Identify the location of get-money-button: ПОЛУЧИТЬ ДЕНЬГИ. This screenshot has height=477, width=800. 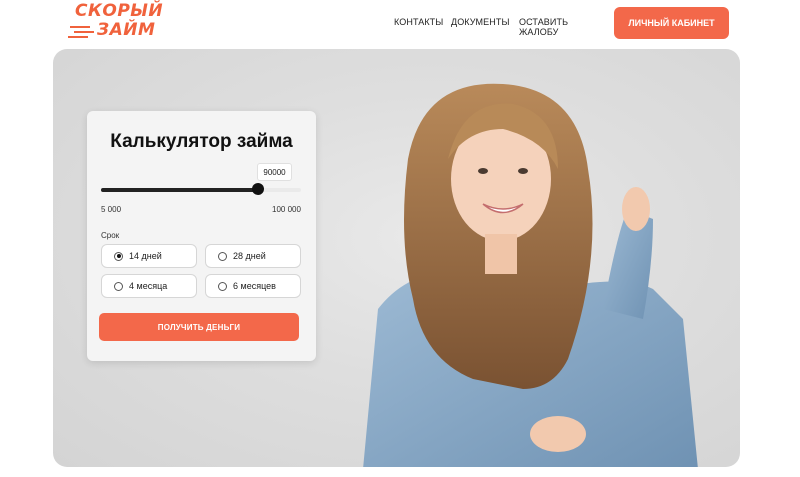
(199, 327).